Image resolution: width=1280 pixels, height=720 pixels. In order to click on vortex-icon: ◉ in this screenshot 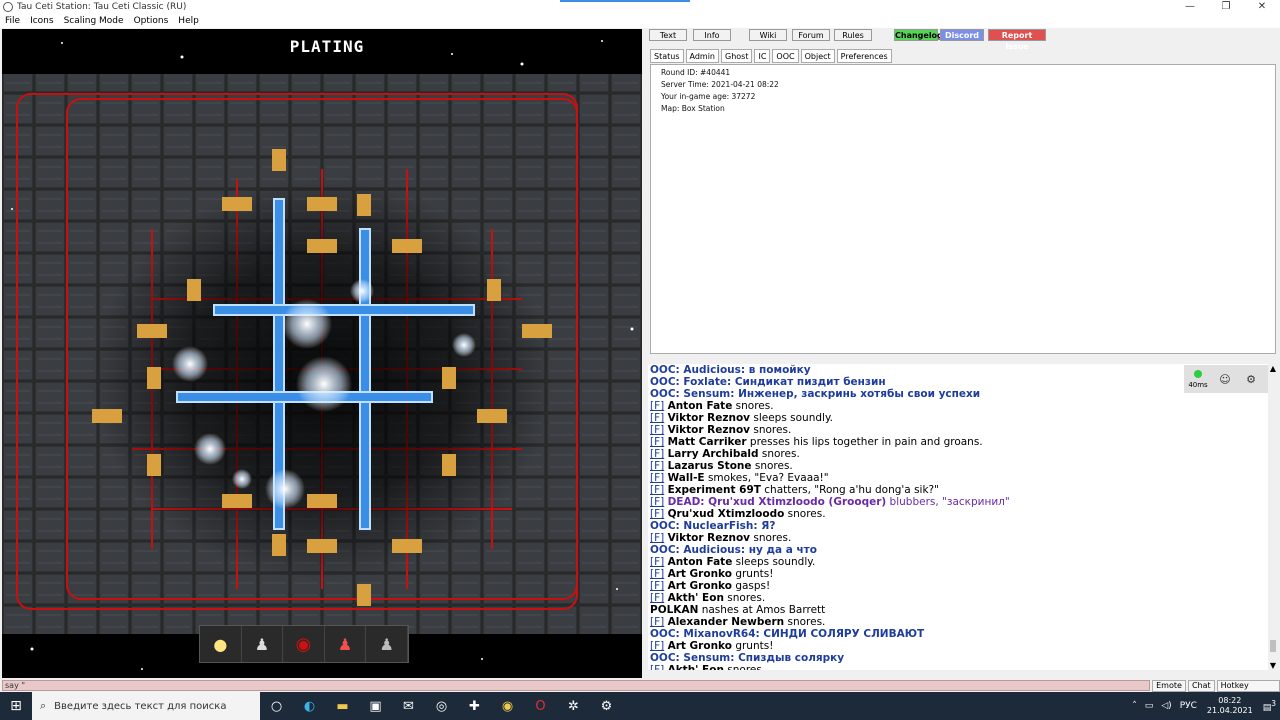, I will do `click(303, 644)`.